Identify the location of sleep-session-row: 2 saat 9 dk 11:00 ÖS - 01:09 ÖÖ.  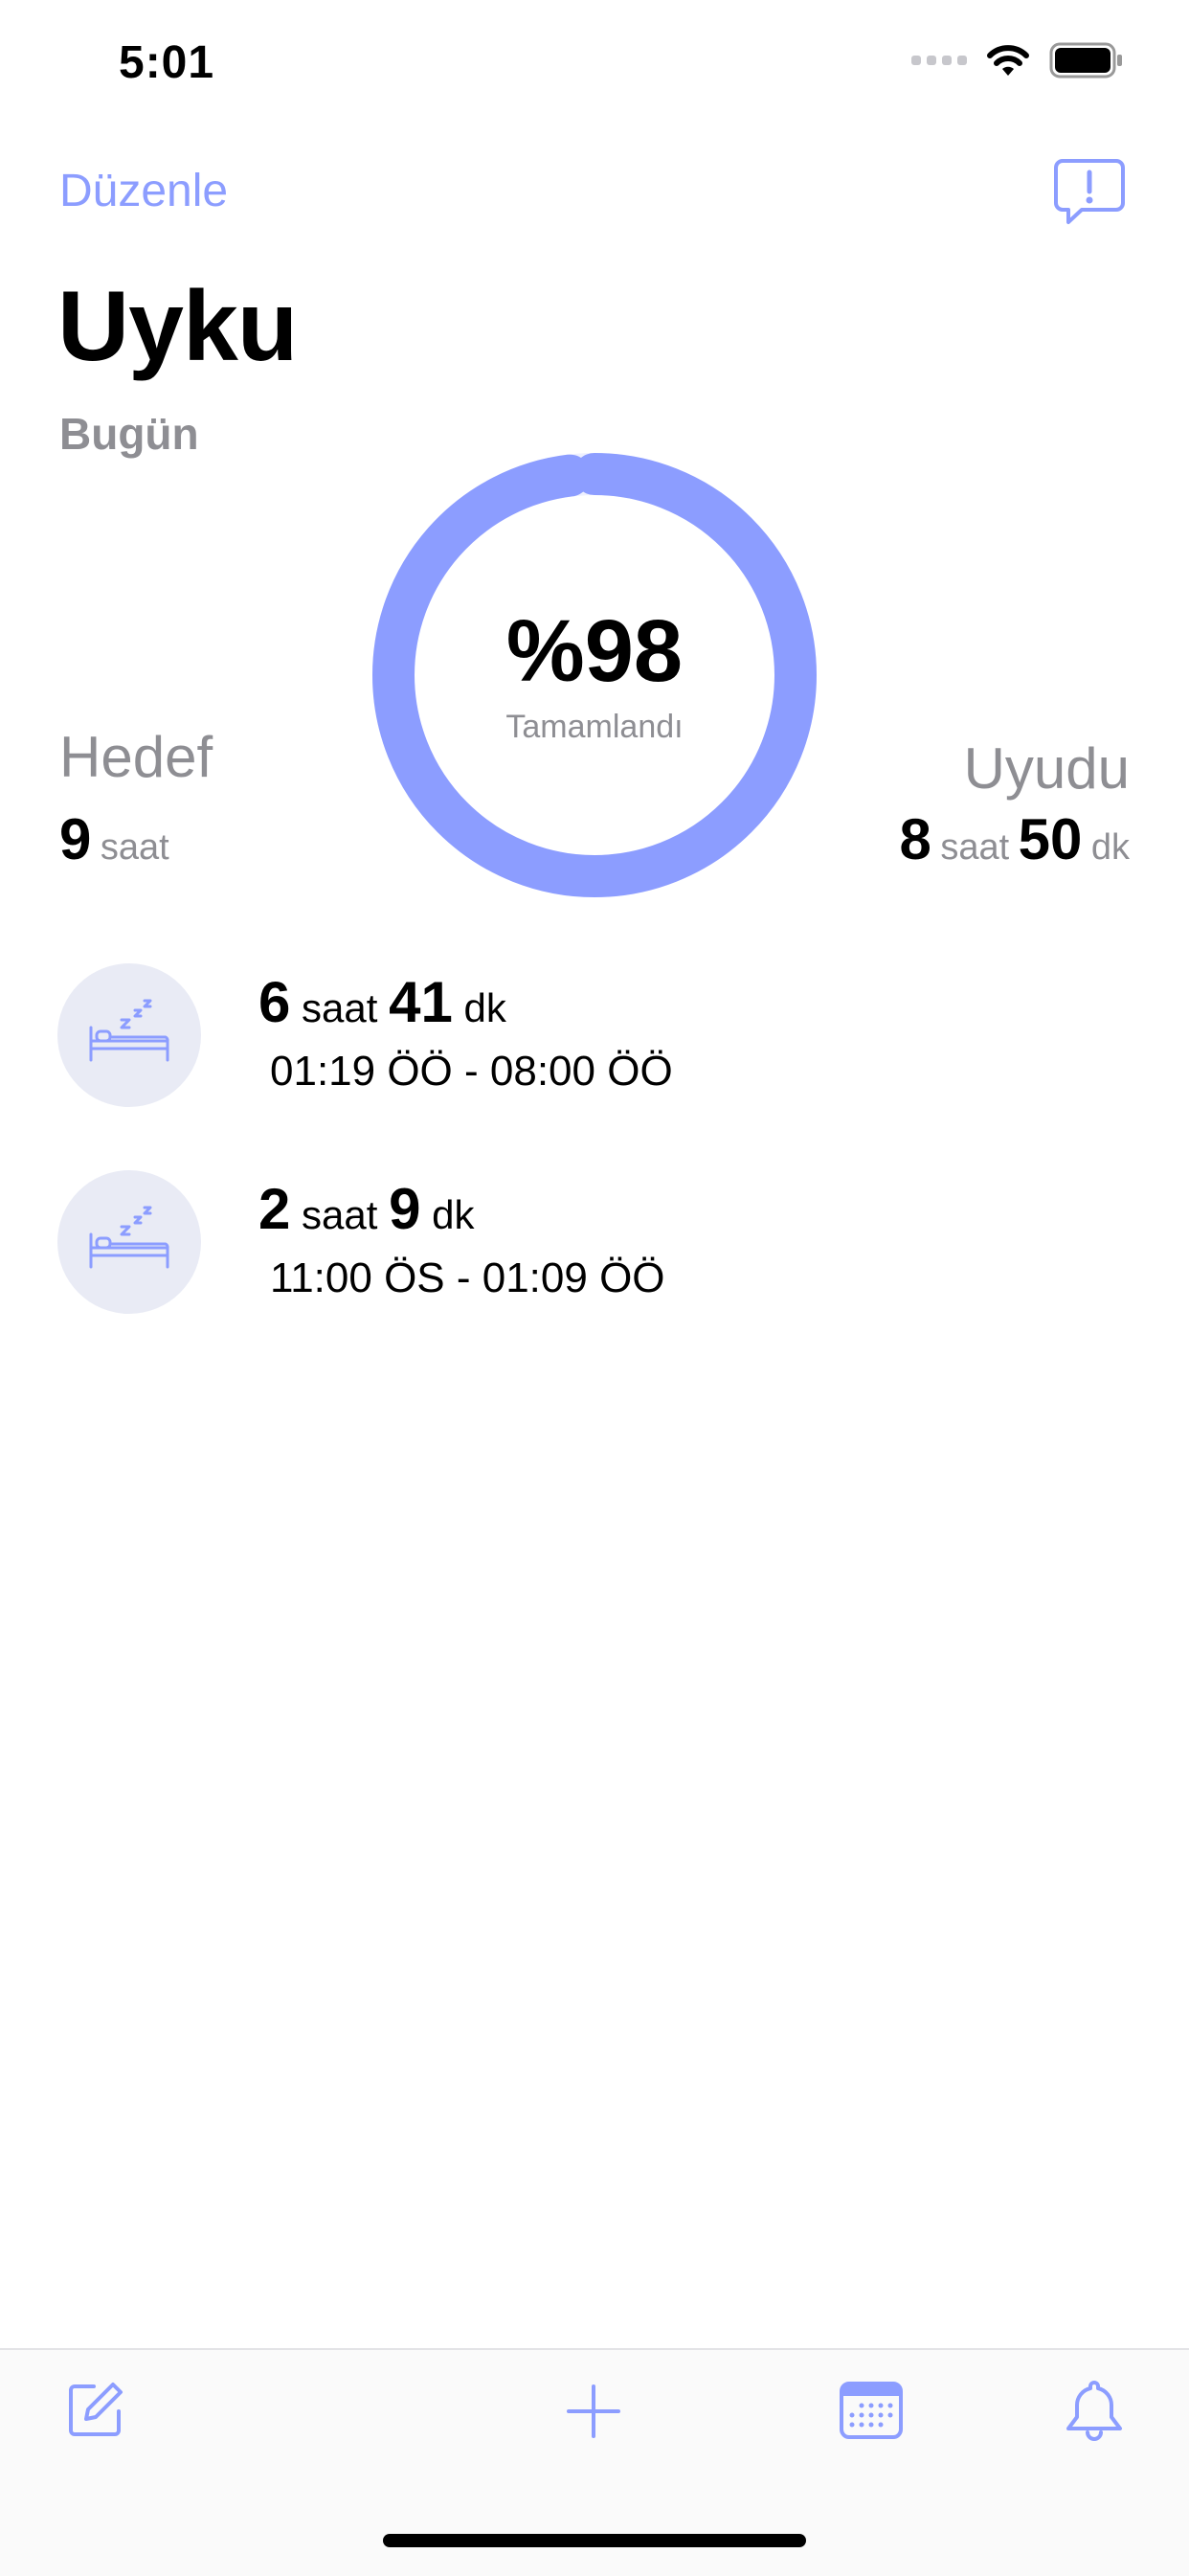
(593, 1246).